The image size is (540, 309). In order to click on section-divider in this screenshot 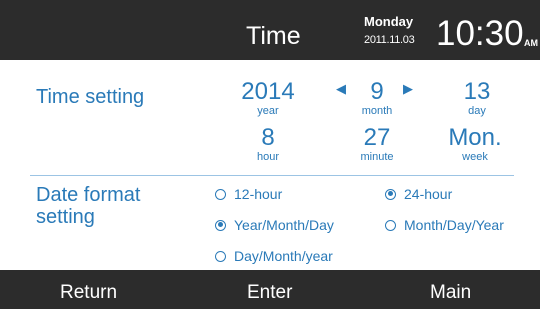, I will do `click(272, 175)`.